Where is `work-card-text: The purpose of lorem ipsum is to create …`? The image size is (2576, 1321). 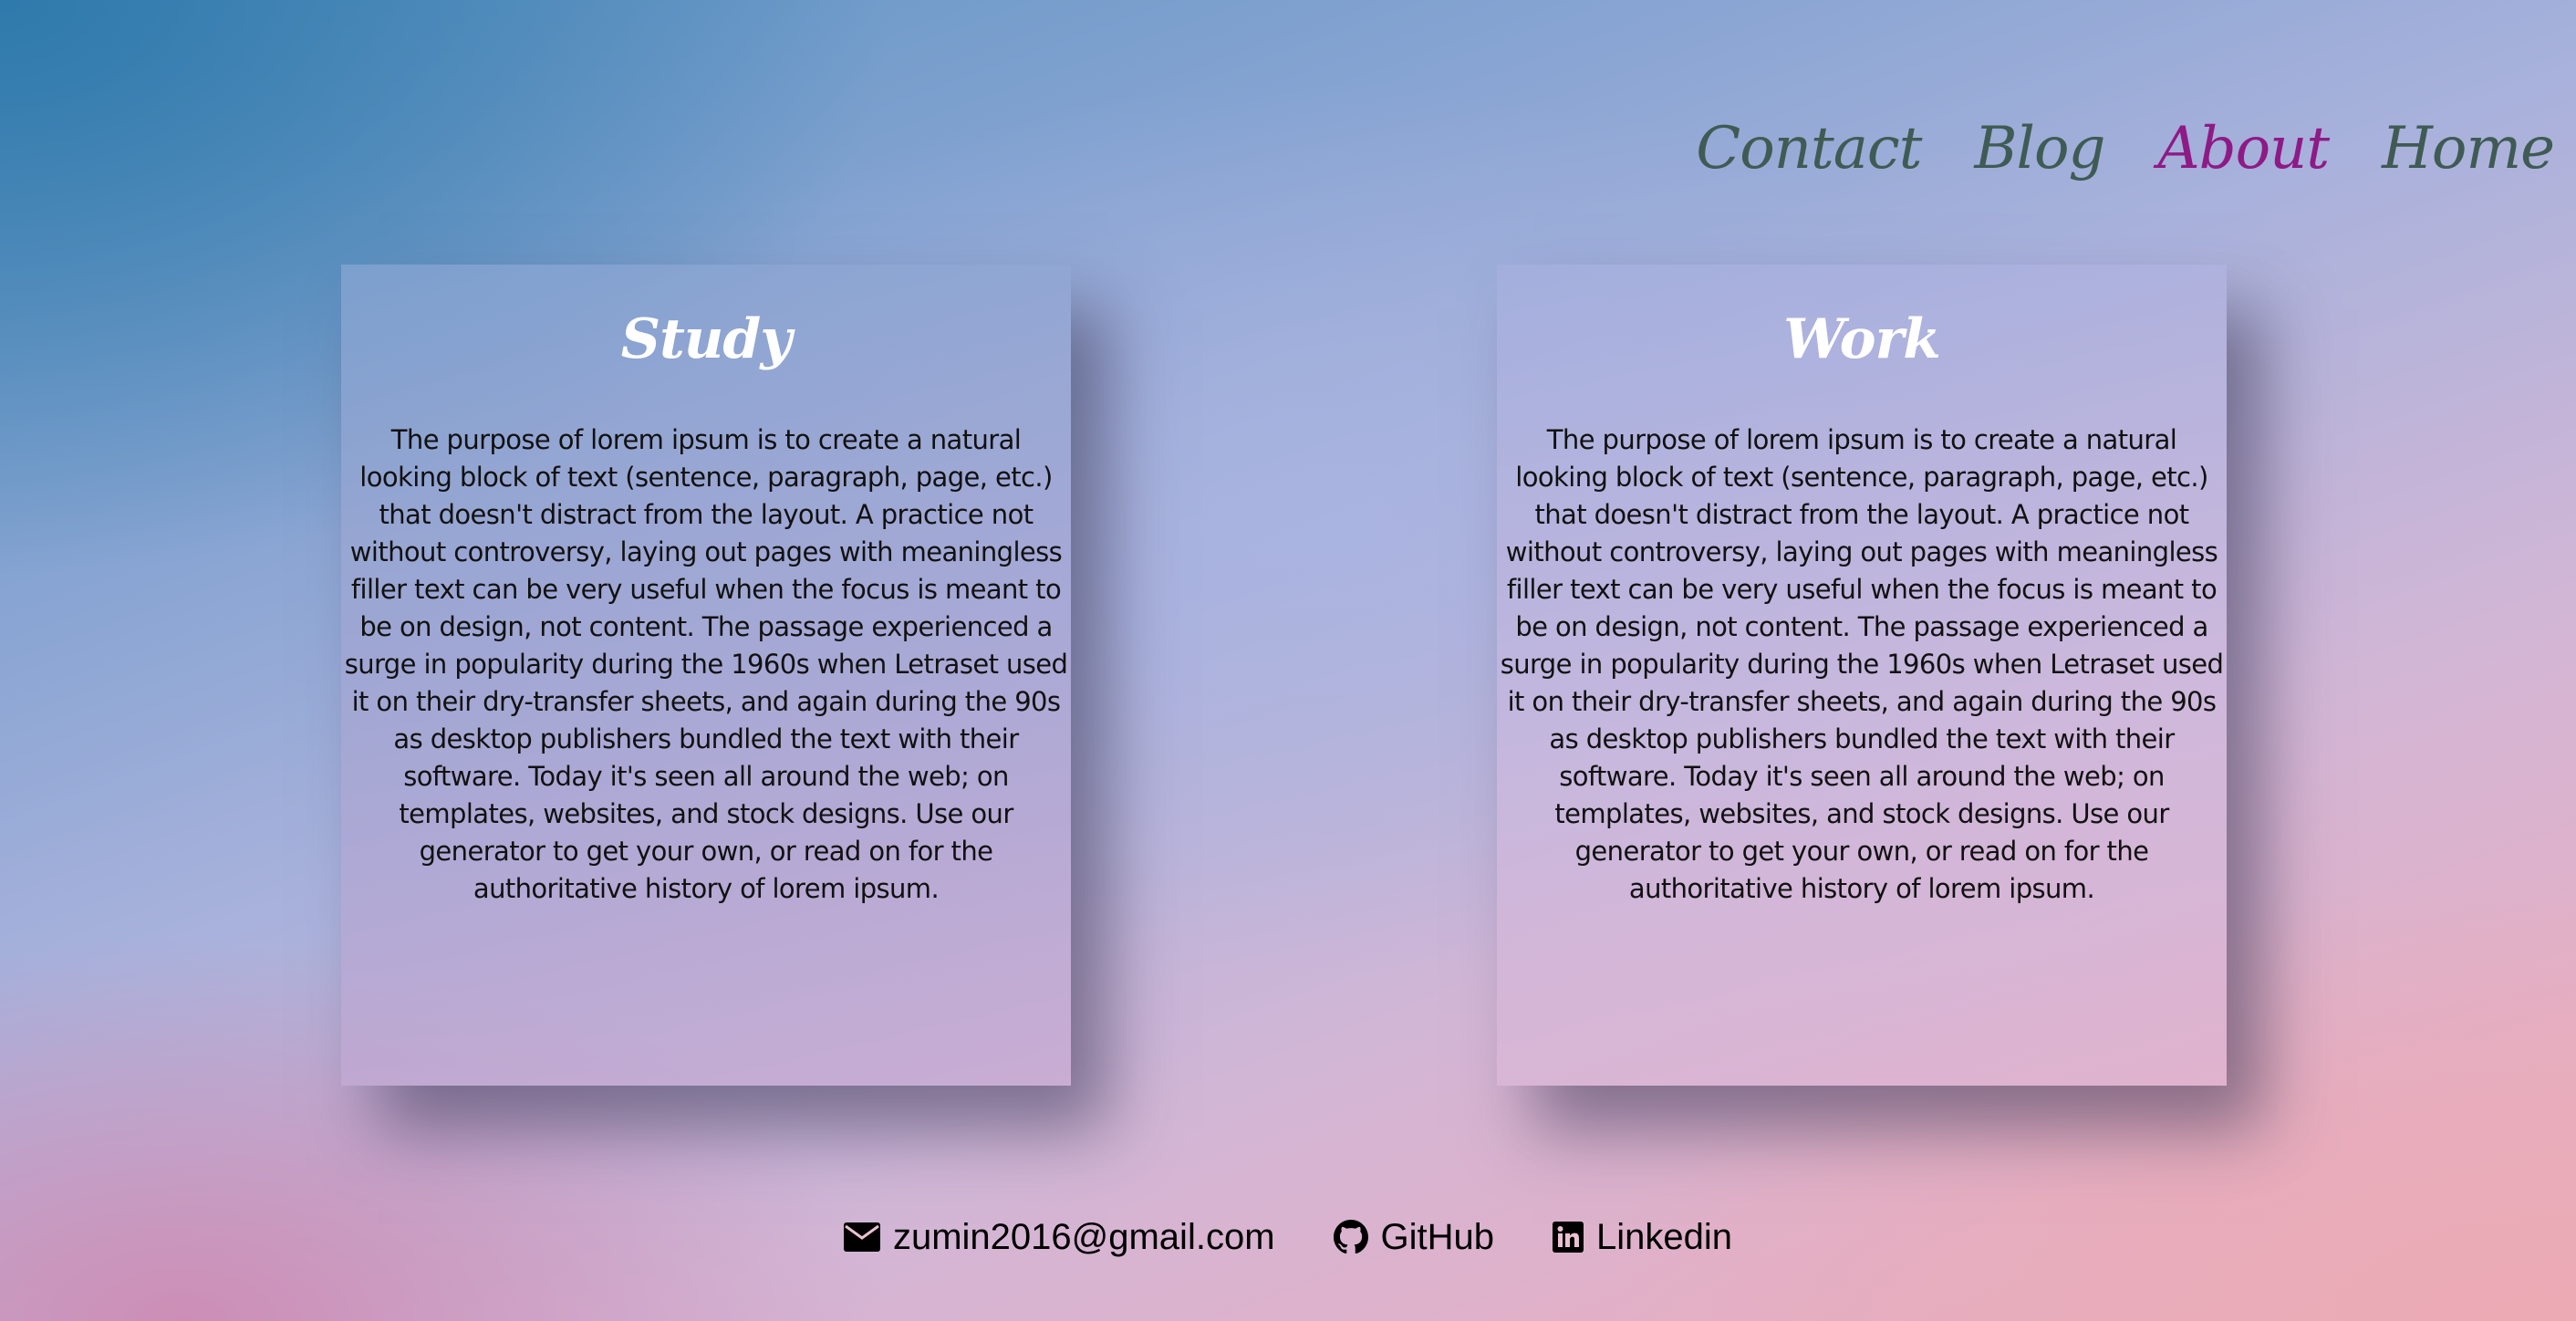 work-card-text: The purpose of lorem ipsum is to create … is located at coordinates (1862, 664).